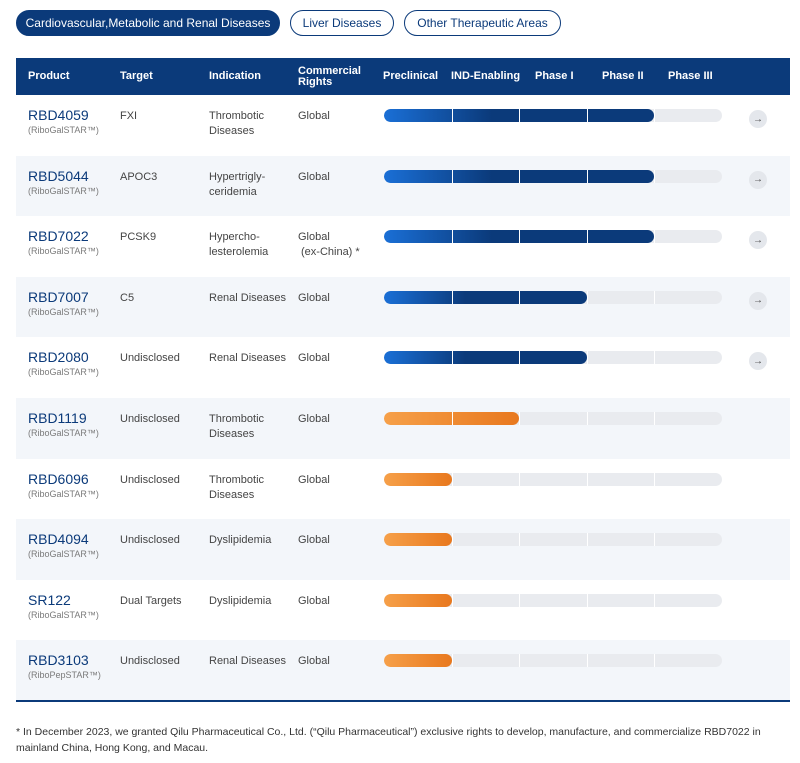 The width and height of the screenshot is (800, 763). Describe the element at coordinates (411, 76) in the screenshot. I see `header-preclinical: Preclinical` at that location.